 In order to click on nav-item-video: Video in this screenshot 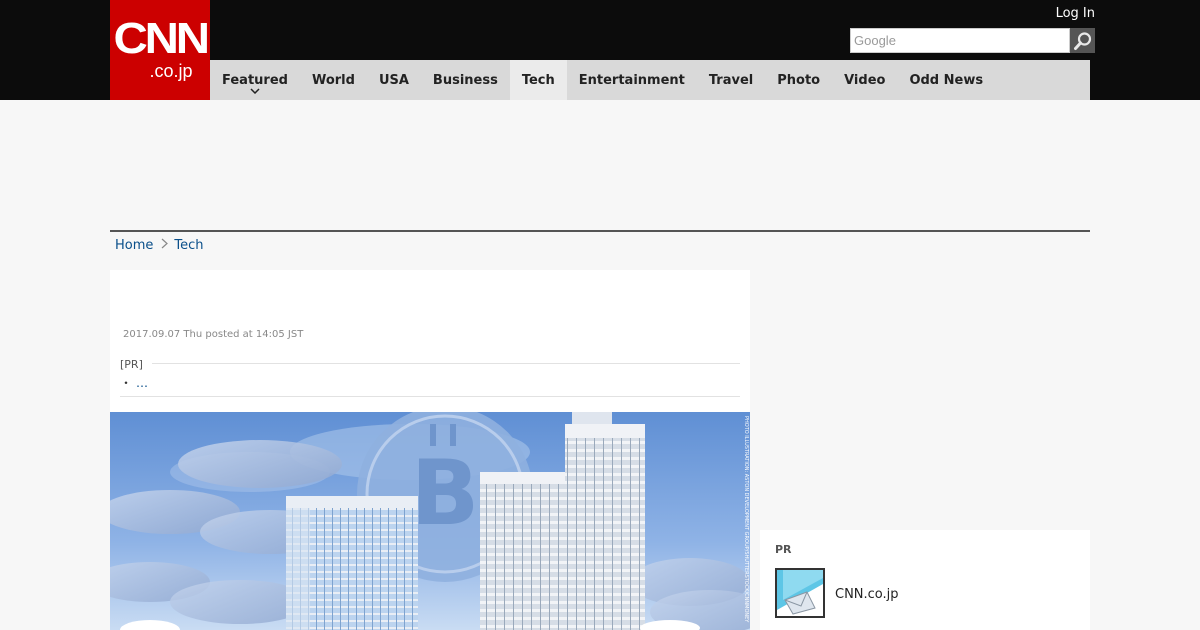, I will do `click(864, 80)`.